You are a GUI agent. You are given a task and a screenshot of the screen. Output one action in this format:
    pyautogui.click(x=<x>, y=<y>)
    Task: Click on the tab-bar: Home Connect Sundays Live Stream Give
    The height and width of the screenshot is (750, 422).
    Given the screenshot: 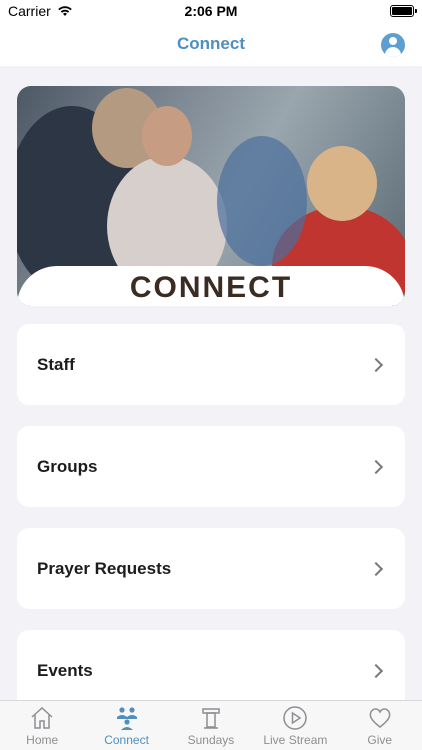 What is the action you would take?
    pyautogui.click(x=211, y=725)
    